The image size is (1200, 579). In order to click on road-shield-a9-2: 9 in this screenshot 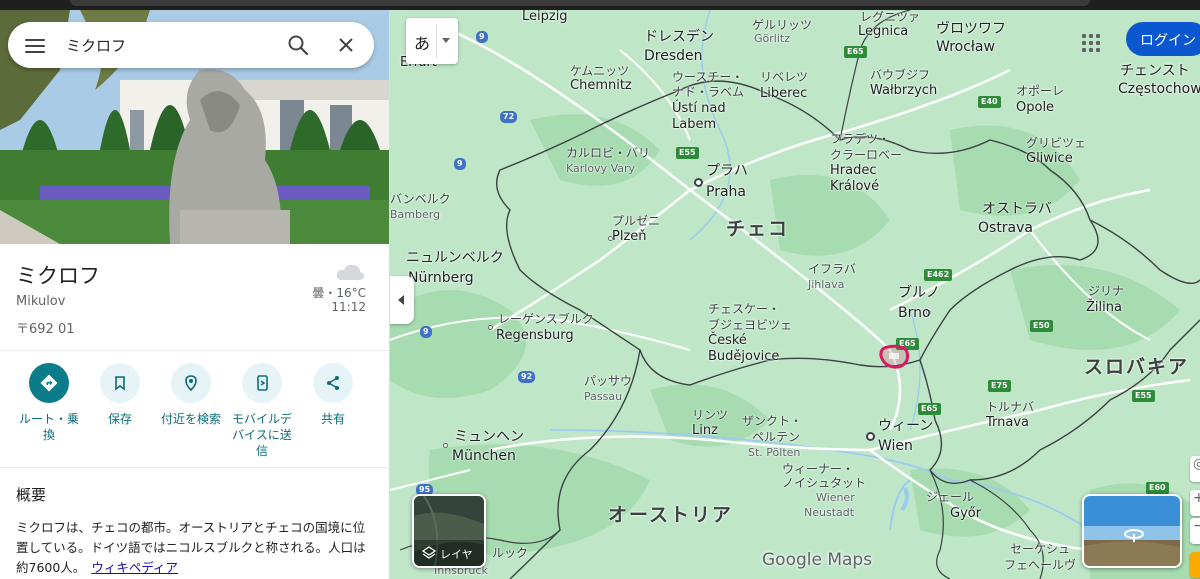, I will do `click(460, 164)`.